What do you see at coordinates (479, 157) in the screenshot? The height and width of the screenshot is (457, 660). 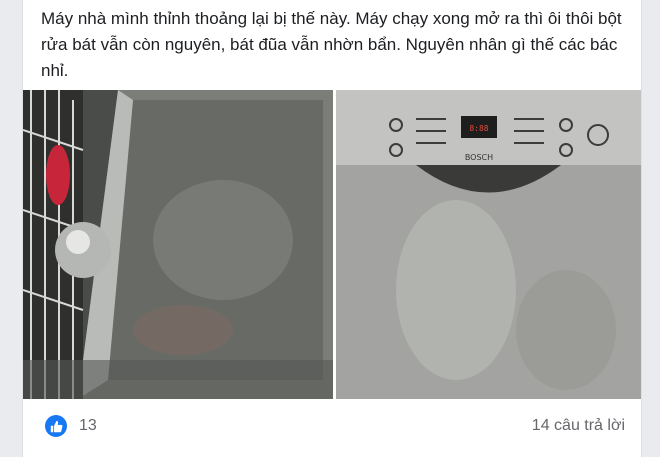 I see `brand-logo-text: BOSCH` at bounding box center [479, 157].